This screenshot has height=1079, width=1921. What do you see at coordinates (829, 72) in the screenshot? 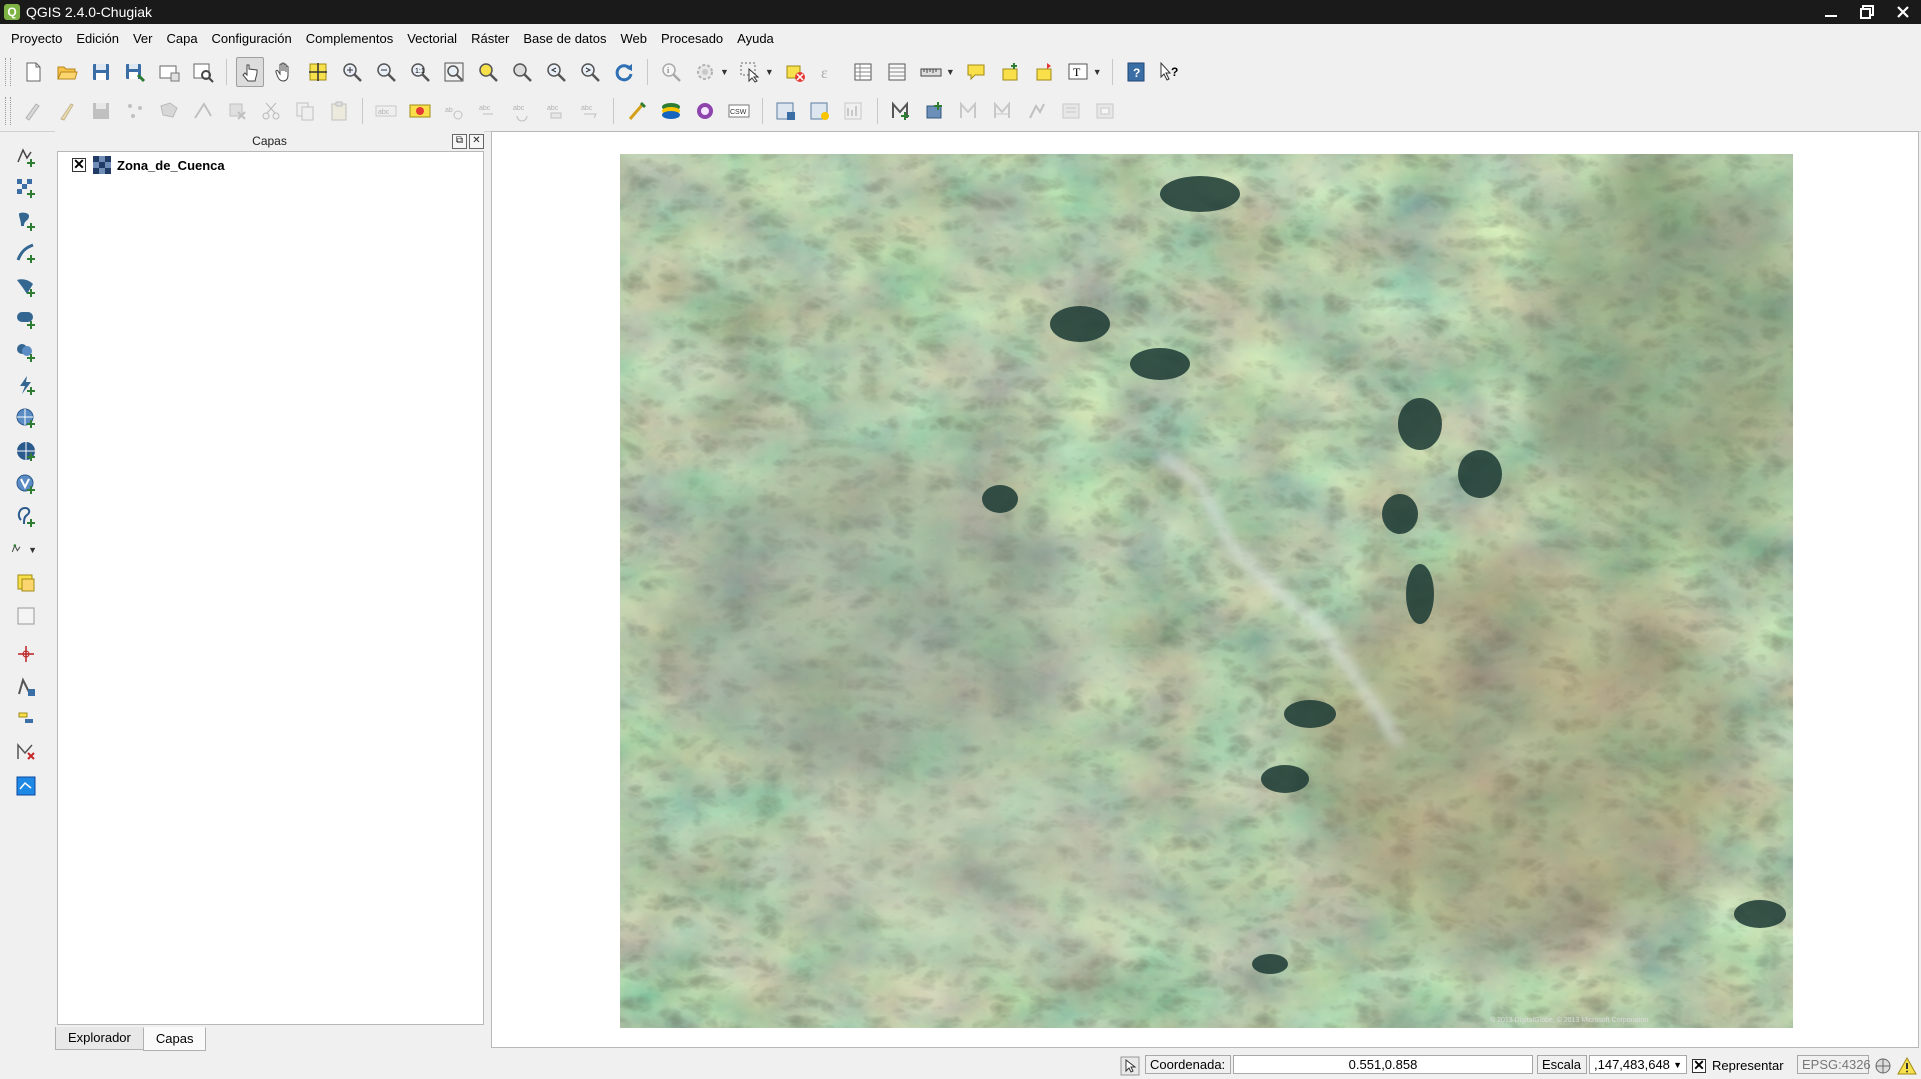
I see `field-calculator-button: ε` at bounding box center [829, 72].